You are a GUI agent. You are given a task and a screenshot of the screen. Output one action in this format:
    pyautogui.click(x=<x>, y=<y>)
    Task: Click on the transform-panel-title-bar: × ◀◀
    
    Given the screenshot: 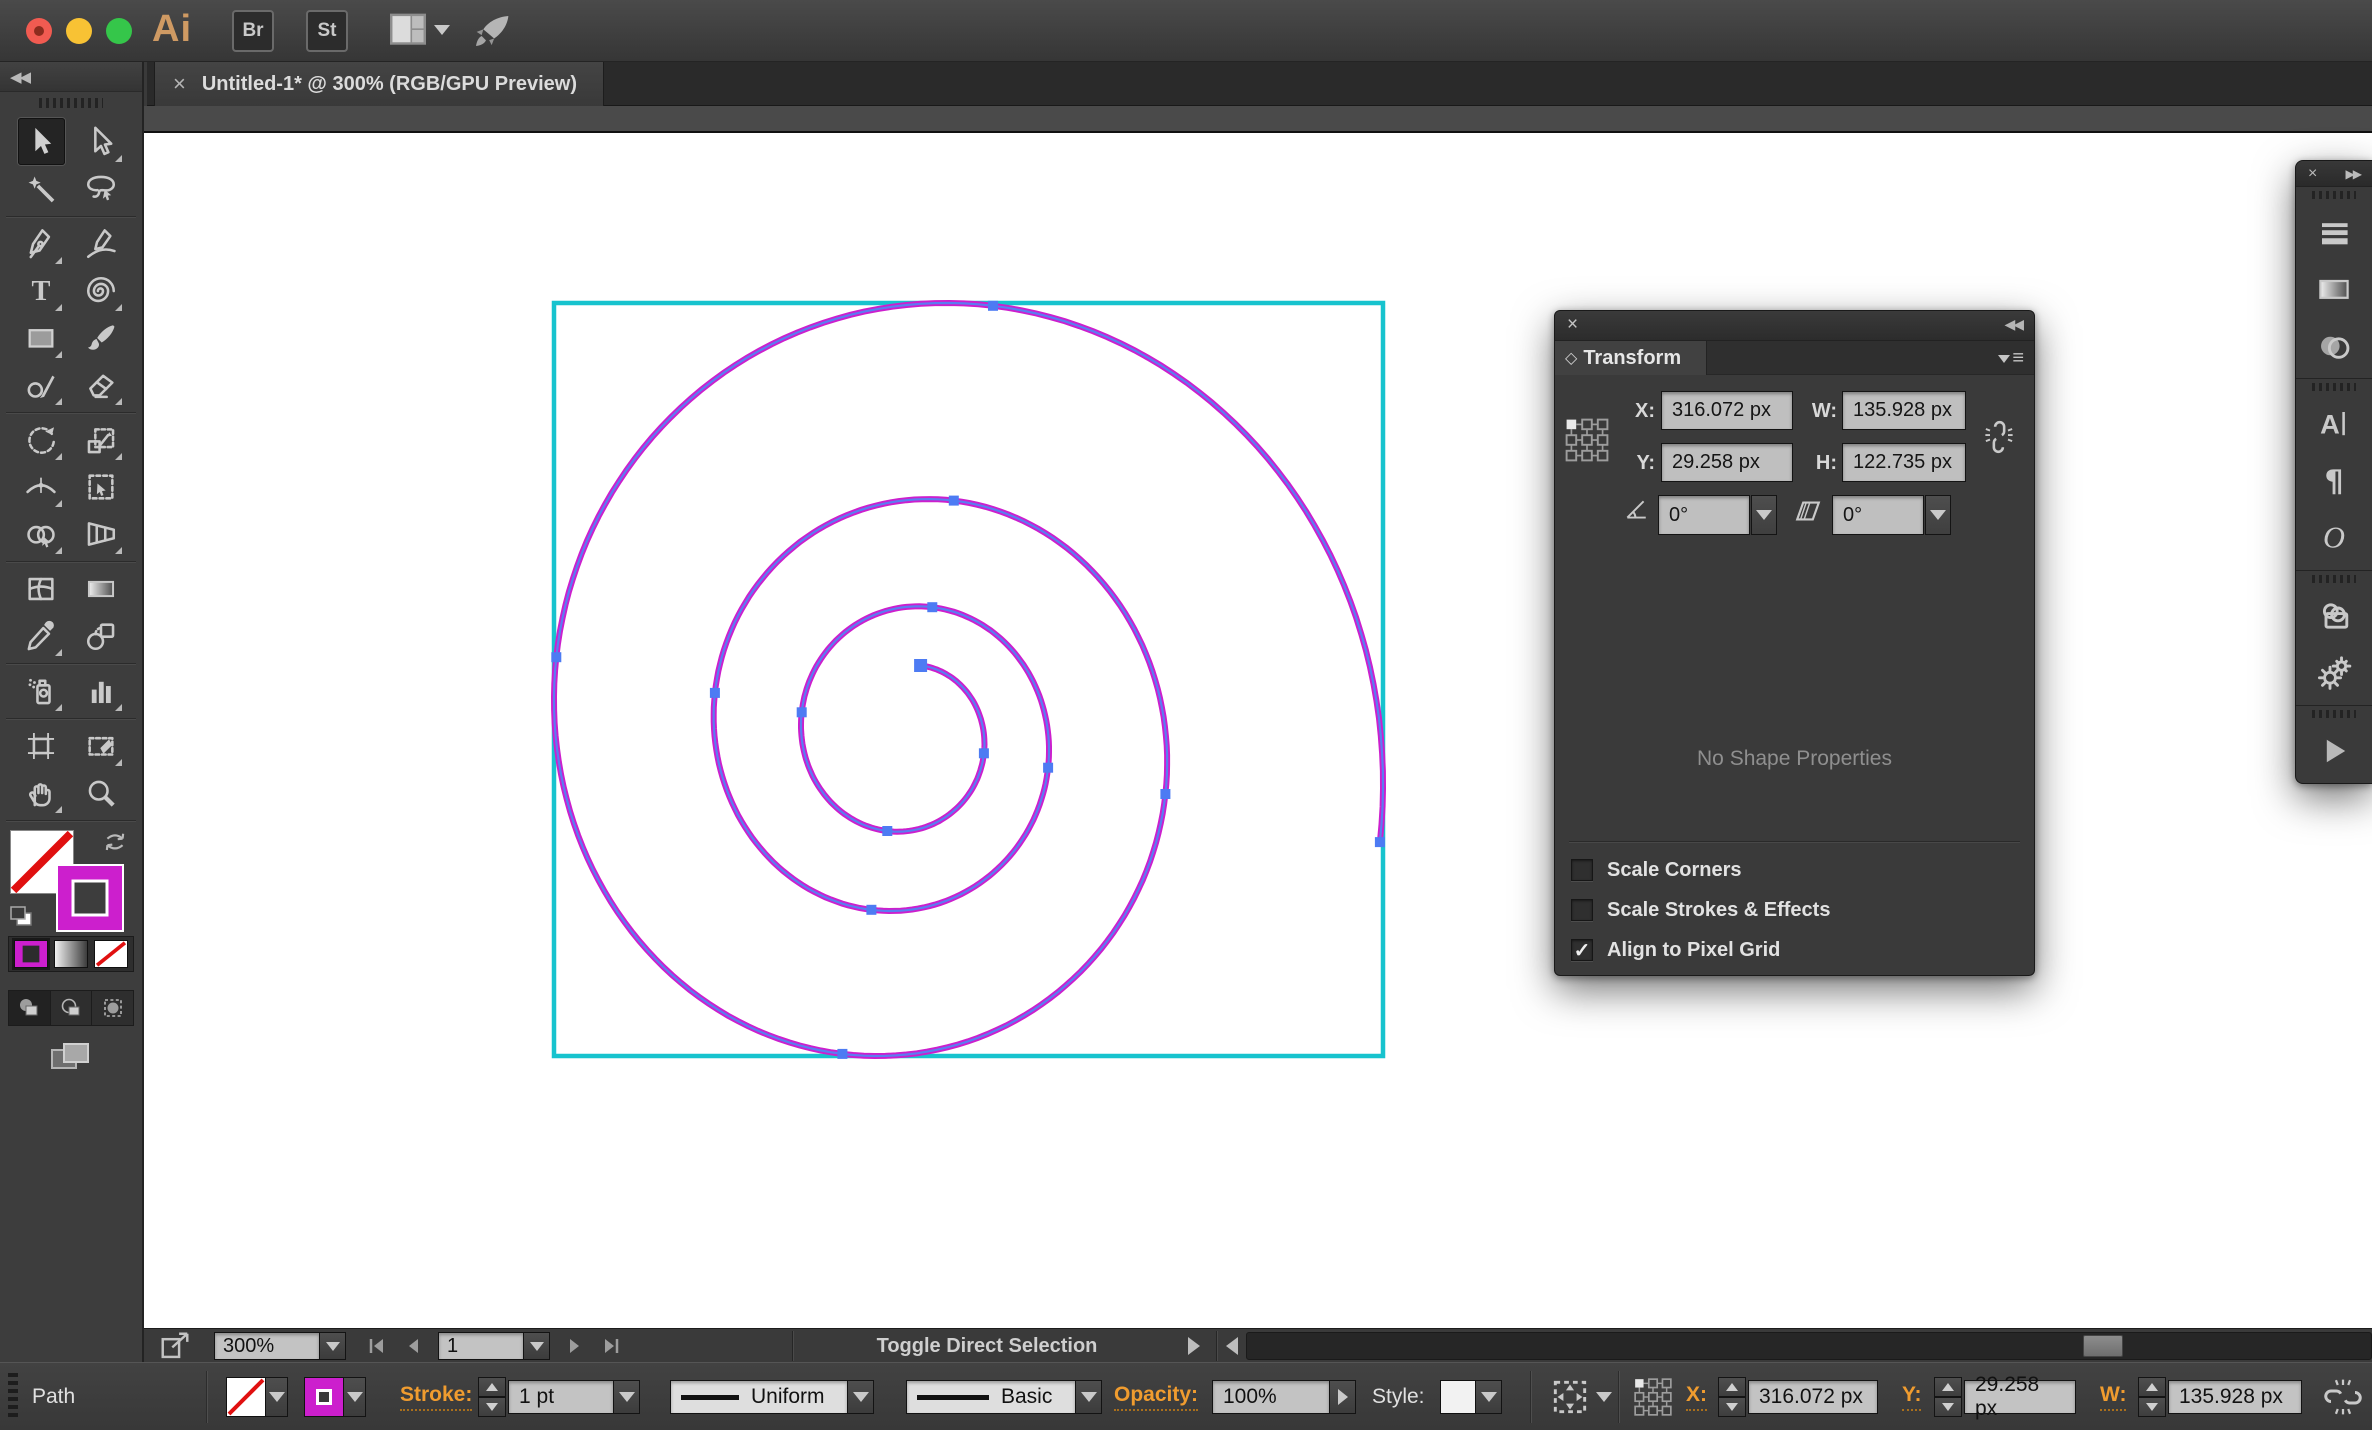 What is the action you would take?
    pyautogui.click(x=1794, y=326)
    